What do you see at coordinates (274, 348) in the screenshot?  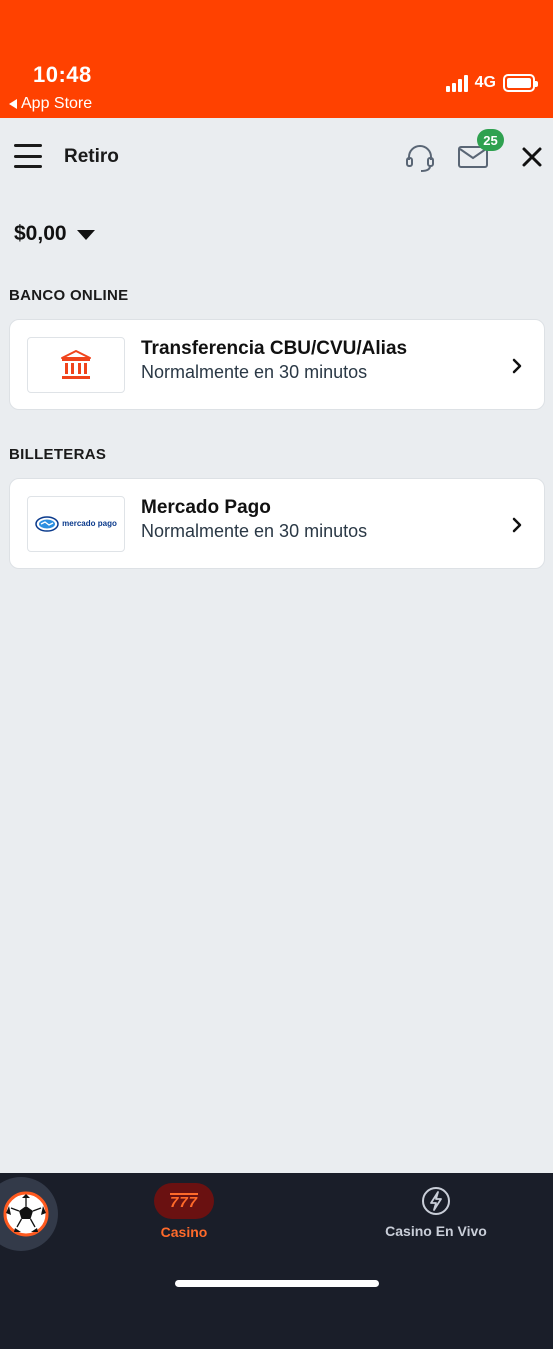 I see `payment-method-title: Transferencia CBU/CVU/Alias` at bounding box center [274, 348].